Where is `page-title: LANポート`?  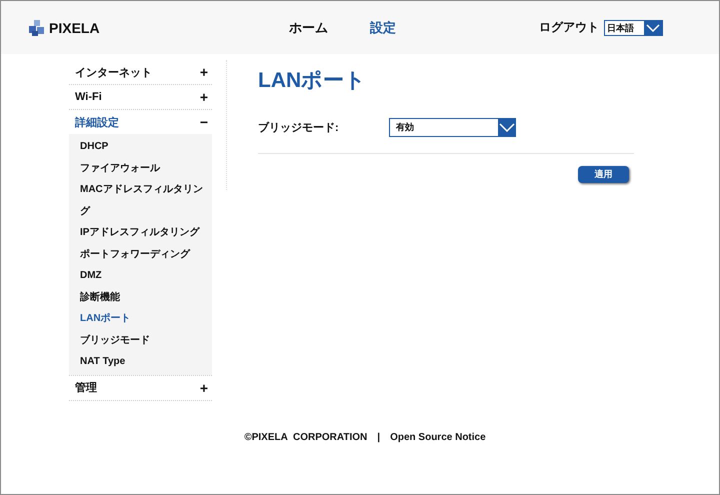
page-title: LANポート is located at coordinates (313, 81).